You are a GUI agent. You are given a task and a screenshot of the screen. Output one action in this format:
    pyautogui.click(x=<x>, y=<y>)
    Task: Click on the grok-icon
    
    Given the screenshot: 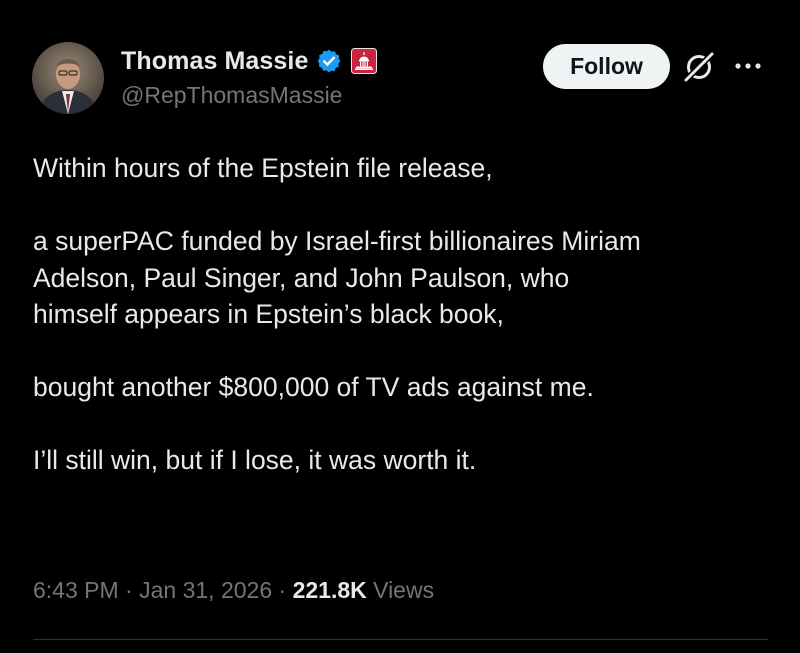 What is the action you would take?
    pyautogui.click(x=699, y=67)
    